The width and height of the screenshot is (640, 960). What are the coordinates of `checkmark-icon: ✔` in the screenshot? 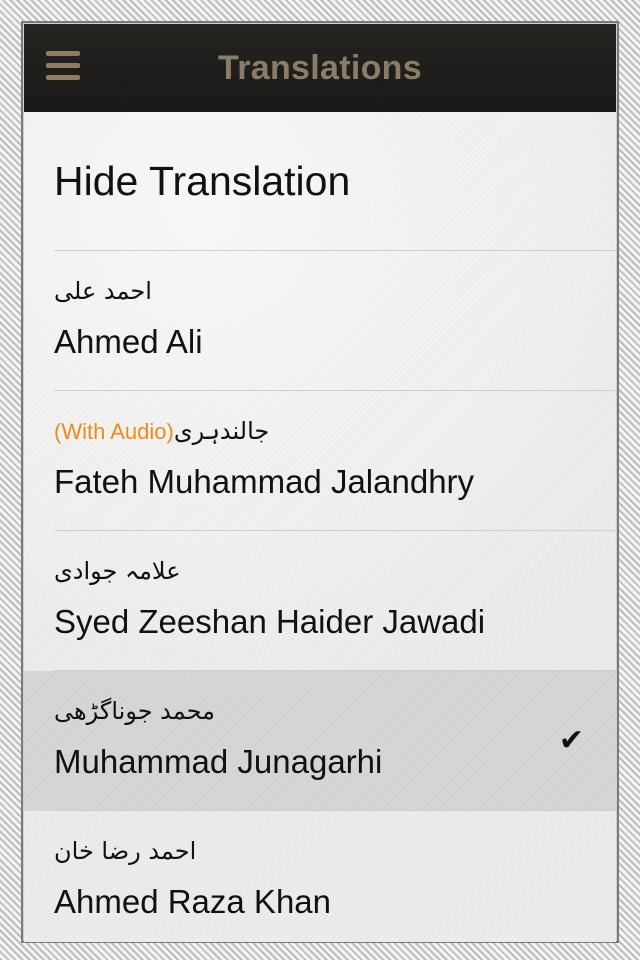 It's located at (571, 740).